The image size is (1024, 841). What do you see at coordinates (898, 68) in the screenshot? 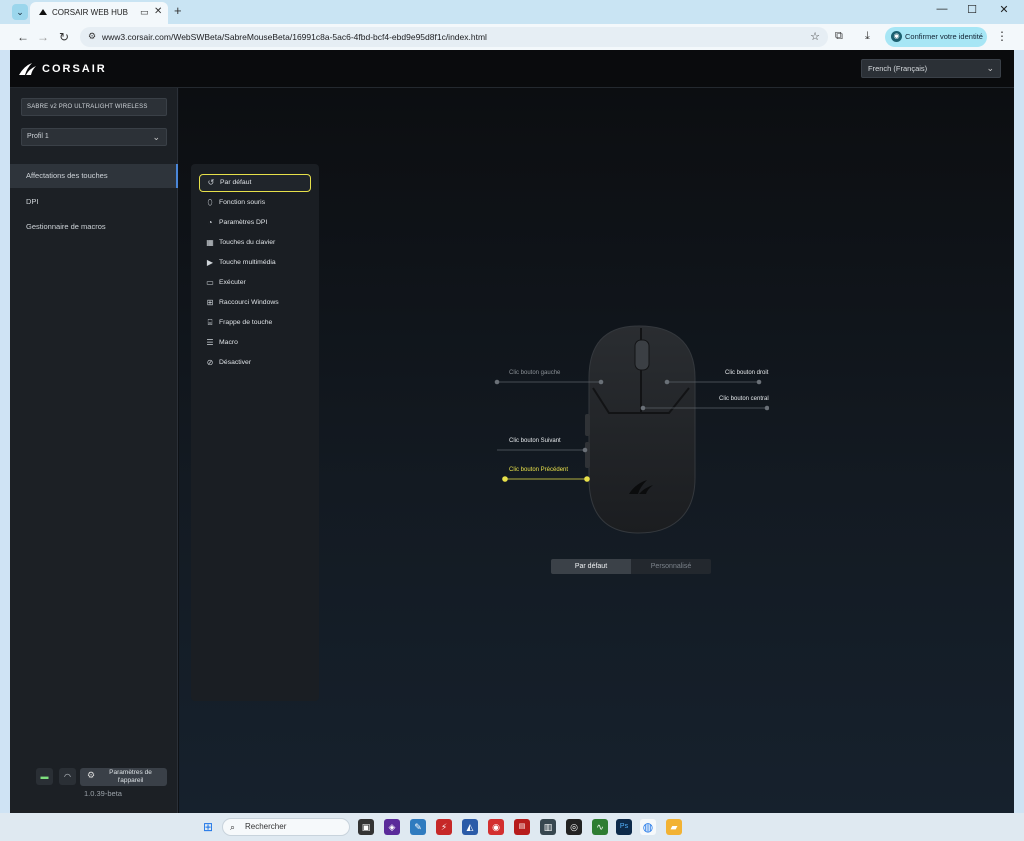
I see `language-value: French (Français)` at bounding box center [898, 68].